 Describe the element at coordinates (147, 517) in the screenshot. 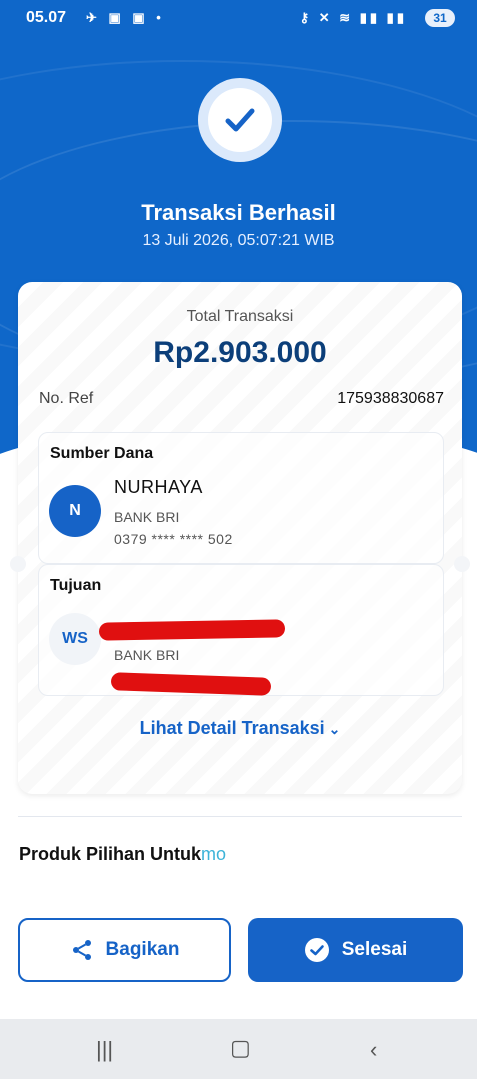

I see `source-bank: BANK BRI` at that location.